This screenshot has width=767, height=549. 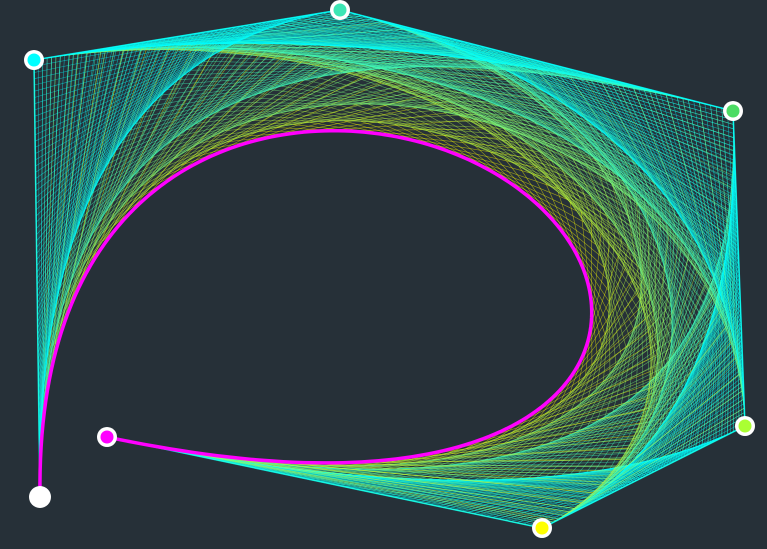 I want to click on control-point-dot-p3, so click(x=733, y=111).